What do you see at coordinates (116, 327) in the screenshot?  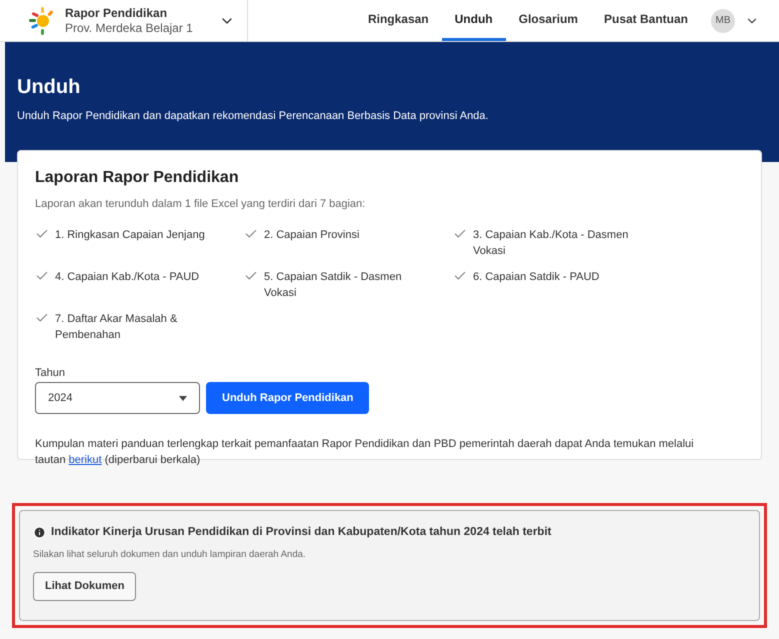 I see `section-item: 7. Daftar Akar Masalah & Pembenahan` at bounding box center [116, 327].